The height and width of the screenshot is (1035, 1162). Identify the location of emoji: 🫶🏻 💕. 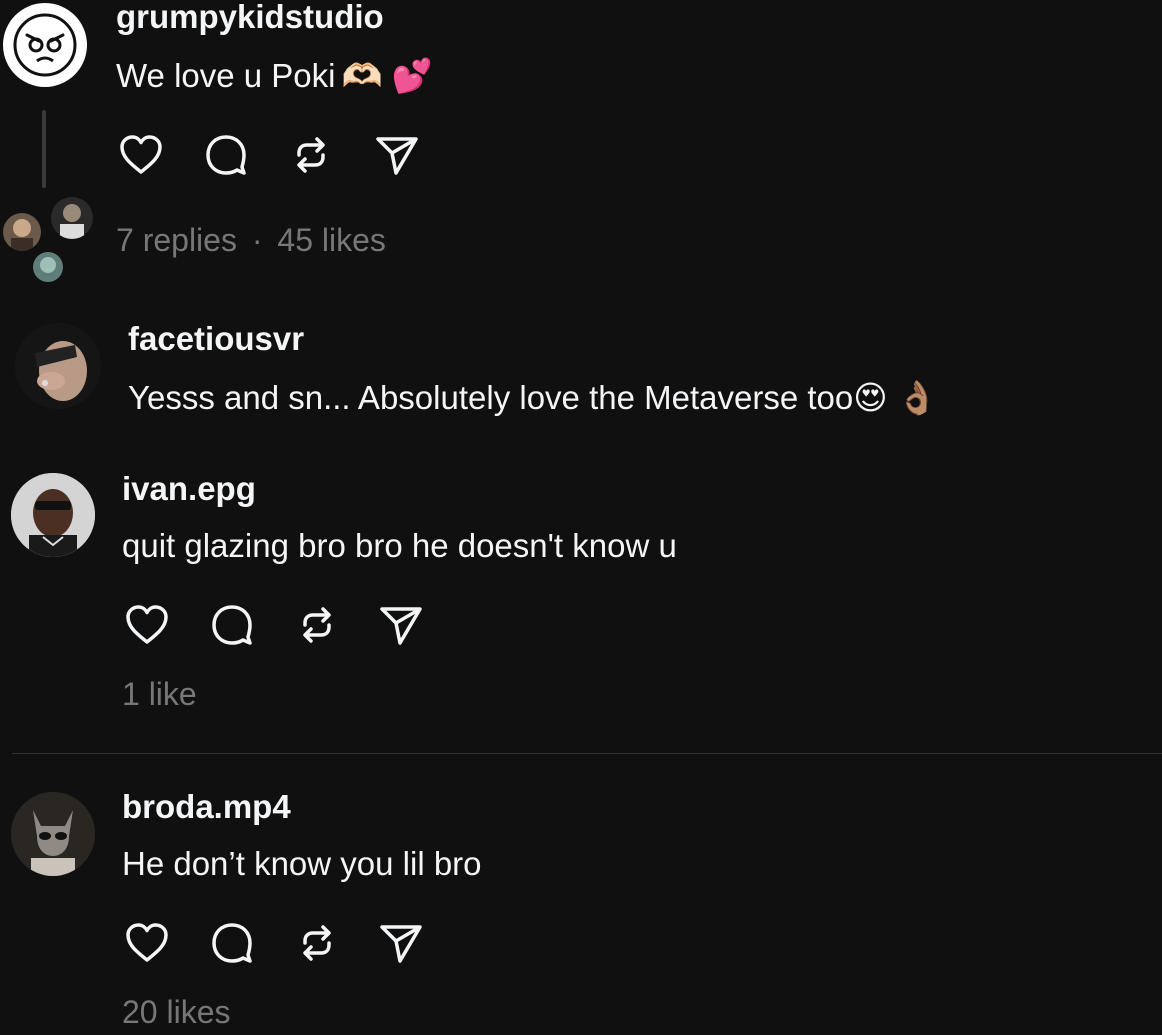
(387, 75).